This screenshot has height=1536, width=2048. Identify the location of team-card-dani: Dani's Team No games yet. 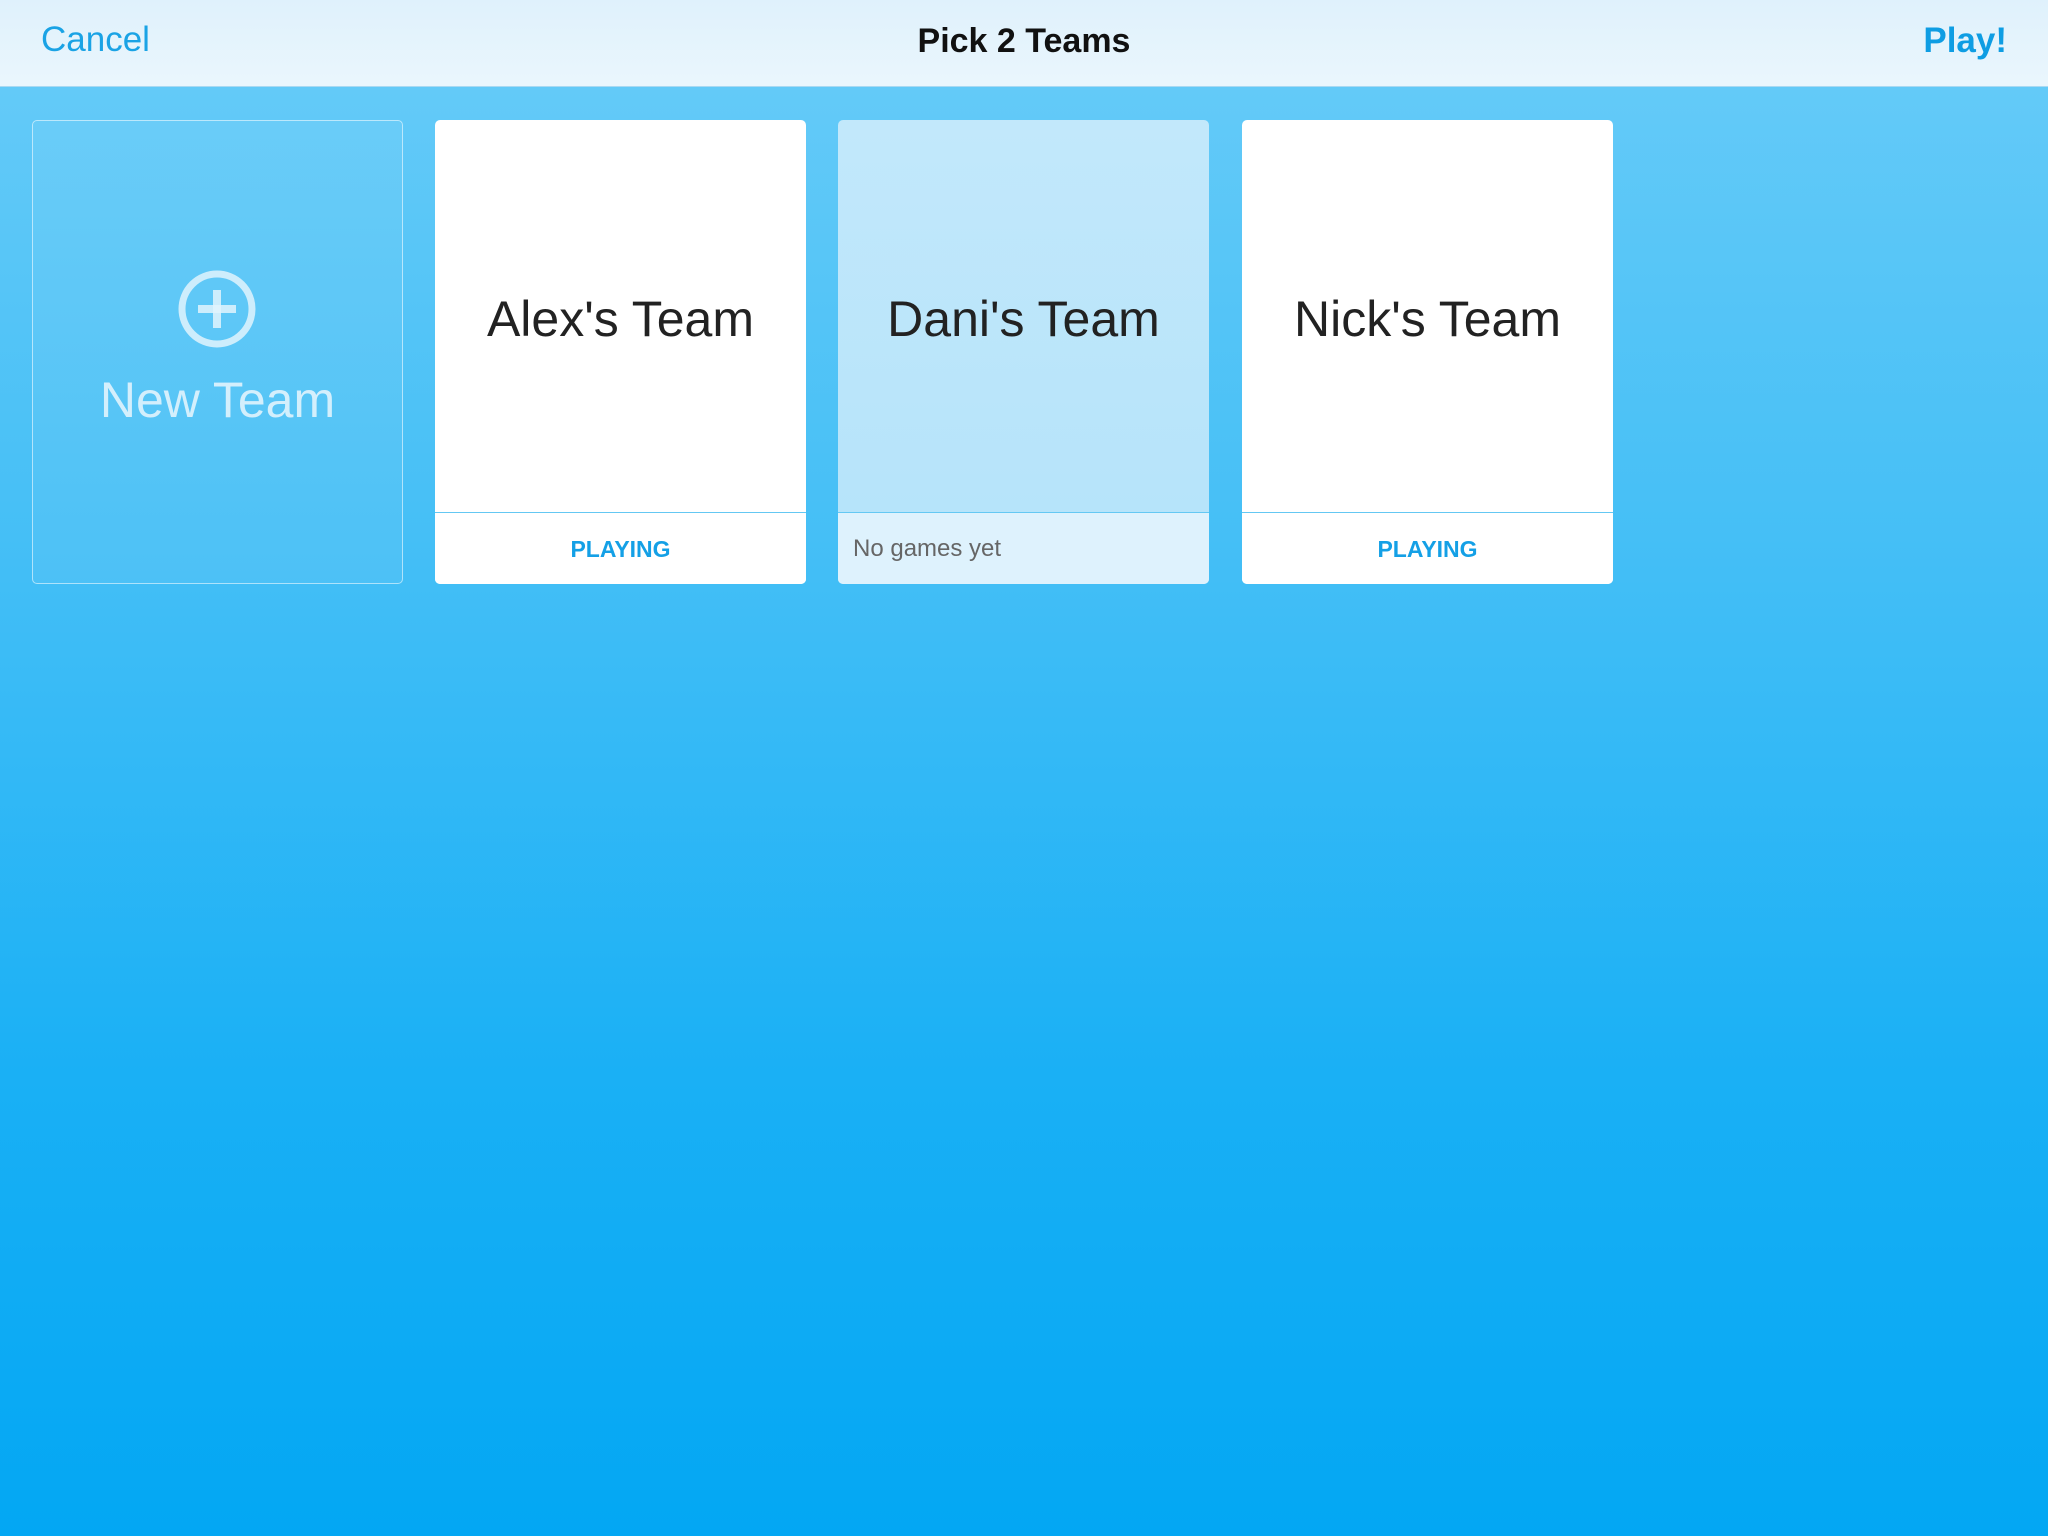
(1023, 352).